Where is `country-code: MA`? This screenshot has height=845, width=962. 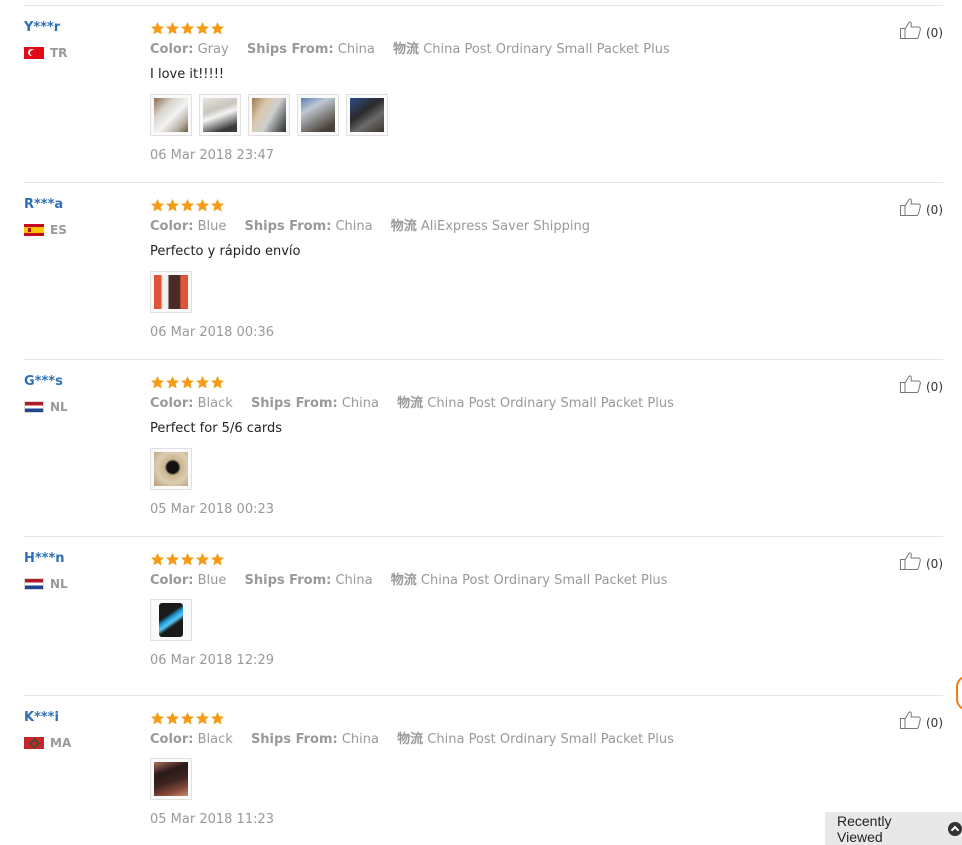
country-code: MA is located at coordinates (61, 743).